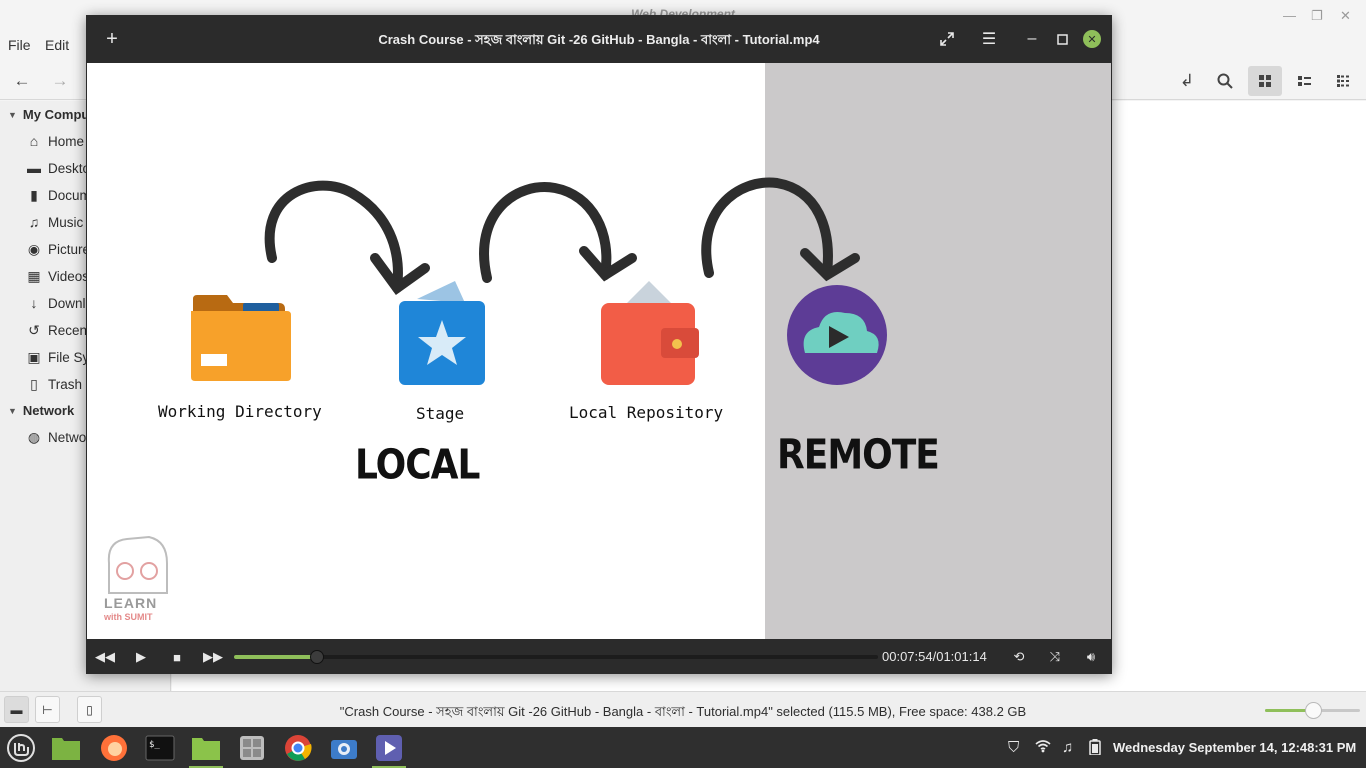 The height and width of the screenshot is (768, 1366). What do you see at coordinates (1067, 747) in the screenshot?
I see `sound-icon: ♫` at bounding box center [1067, 747].